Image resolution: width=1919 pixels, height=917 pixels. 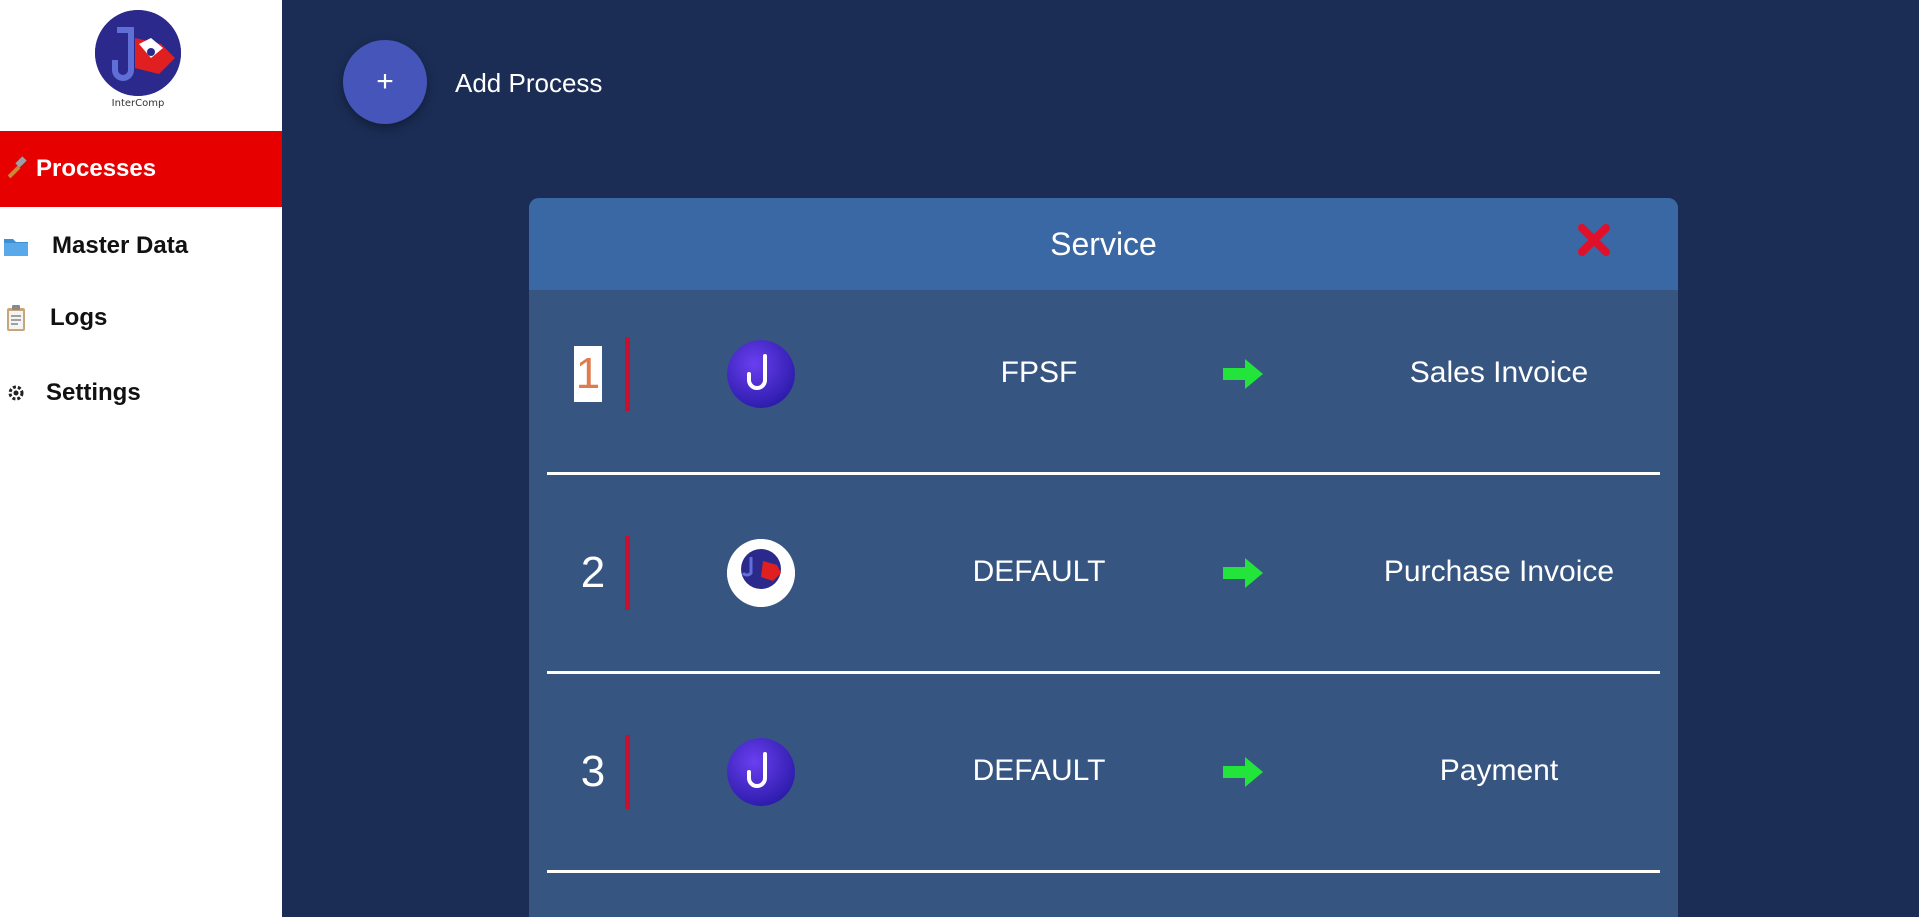 What do you see at coordinates (1039, 372) in the screenshot?
I see `source-label: FPSF` at bounding box center [1039, 372].